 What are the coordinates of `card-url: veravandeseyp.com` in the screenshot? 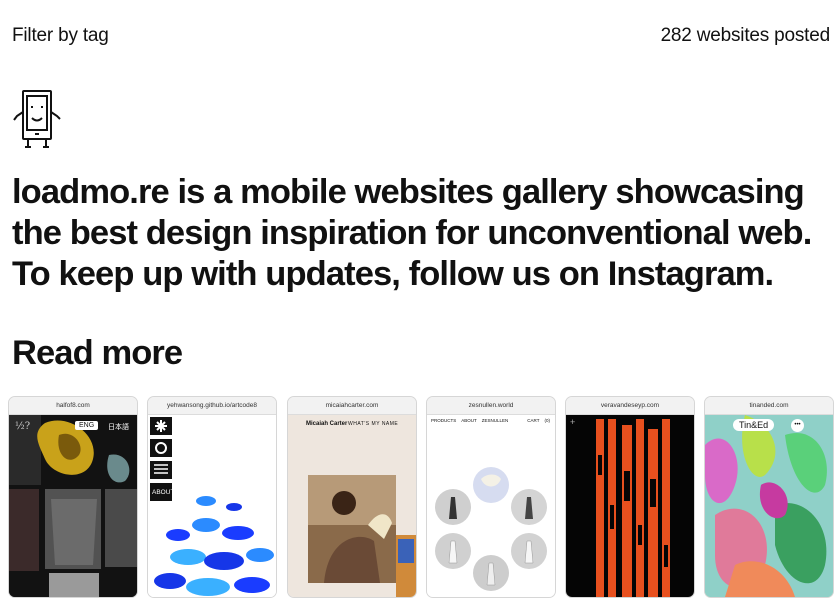 It's located at (630, 406).